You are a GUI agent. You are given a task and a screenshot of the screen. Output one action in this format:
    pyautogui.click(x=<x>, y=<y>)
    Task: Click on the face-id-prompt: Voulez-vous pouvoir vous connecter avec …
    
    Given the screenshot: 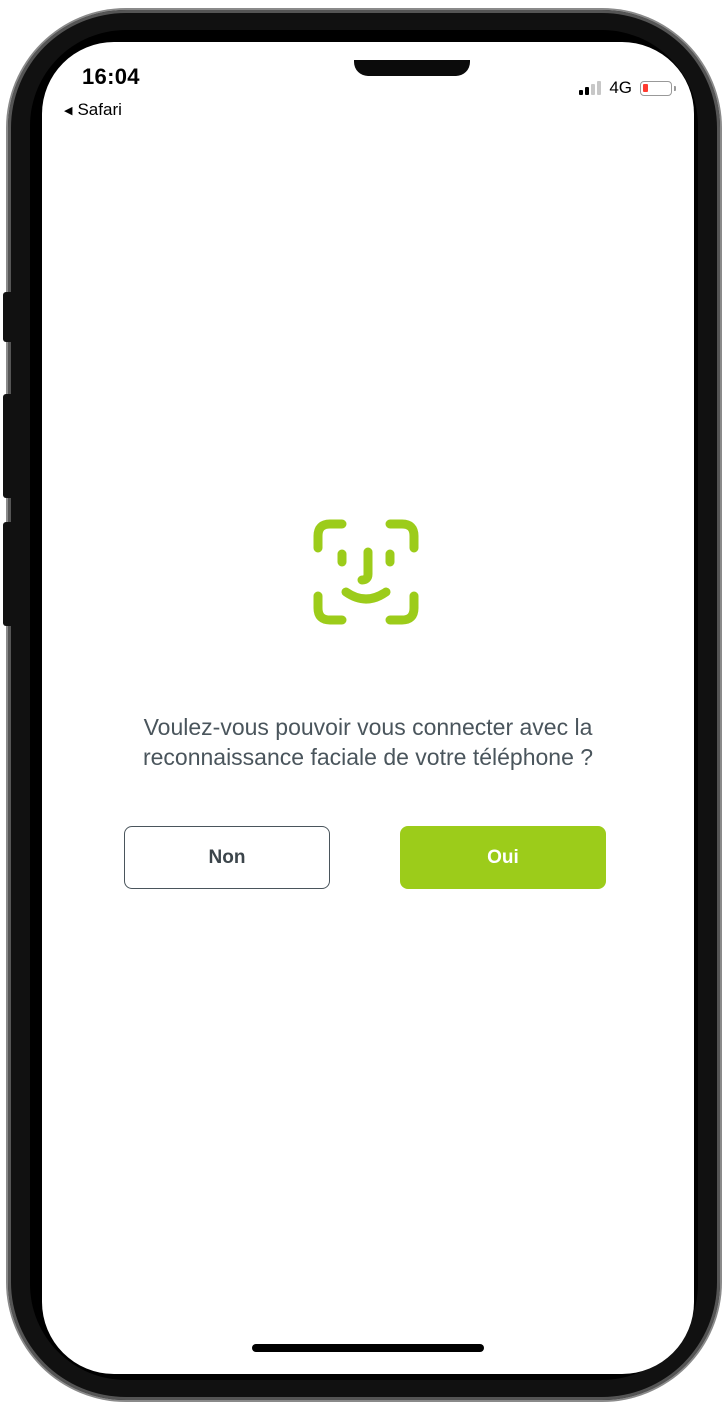 What is the action you would take?
    pyautogui.click(x=368, y=742)
    